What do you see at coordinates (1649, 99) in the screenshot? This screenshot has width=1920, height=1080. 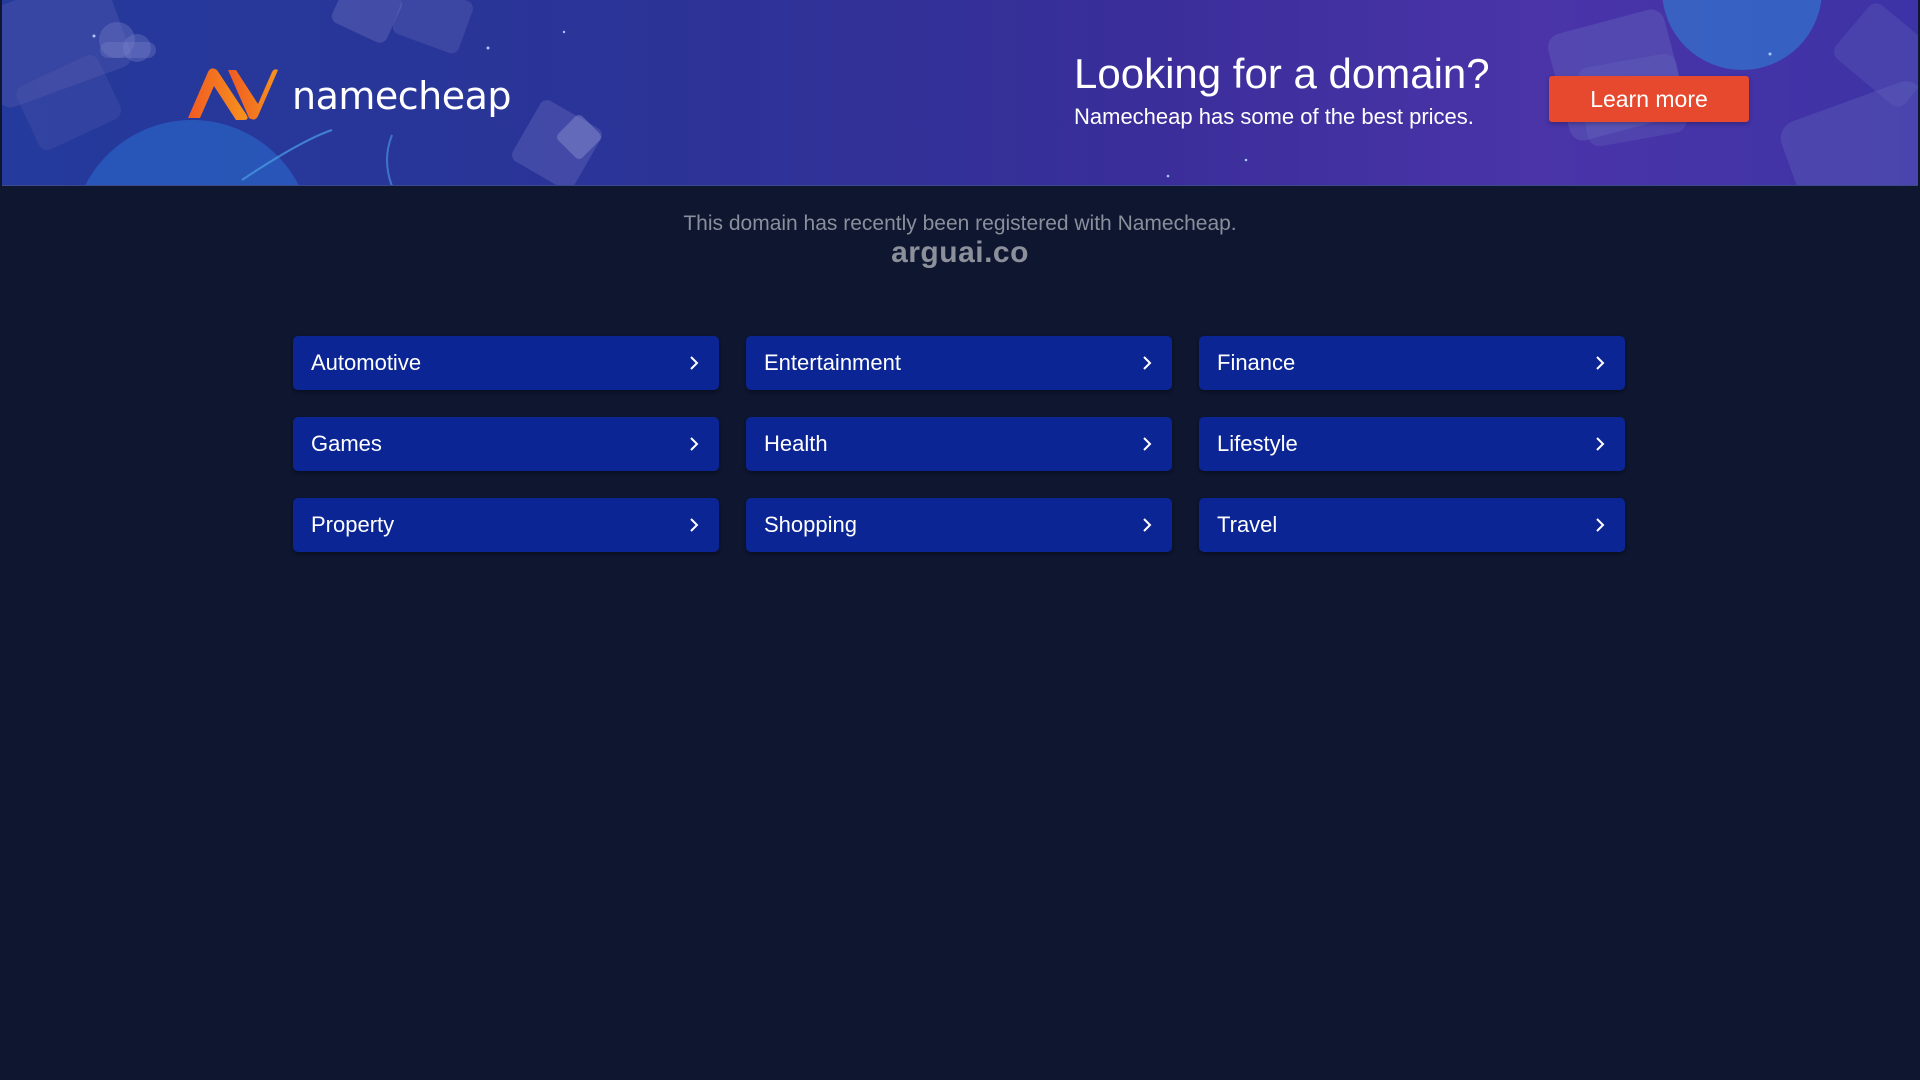 I see `learn-more-button: Learn more` at bounding box center [1649, 99].